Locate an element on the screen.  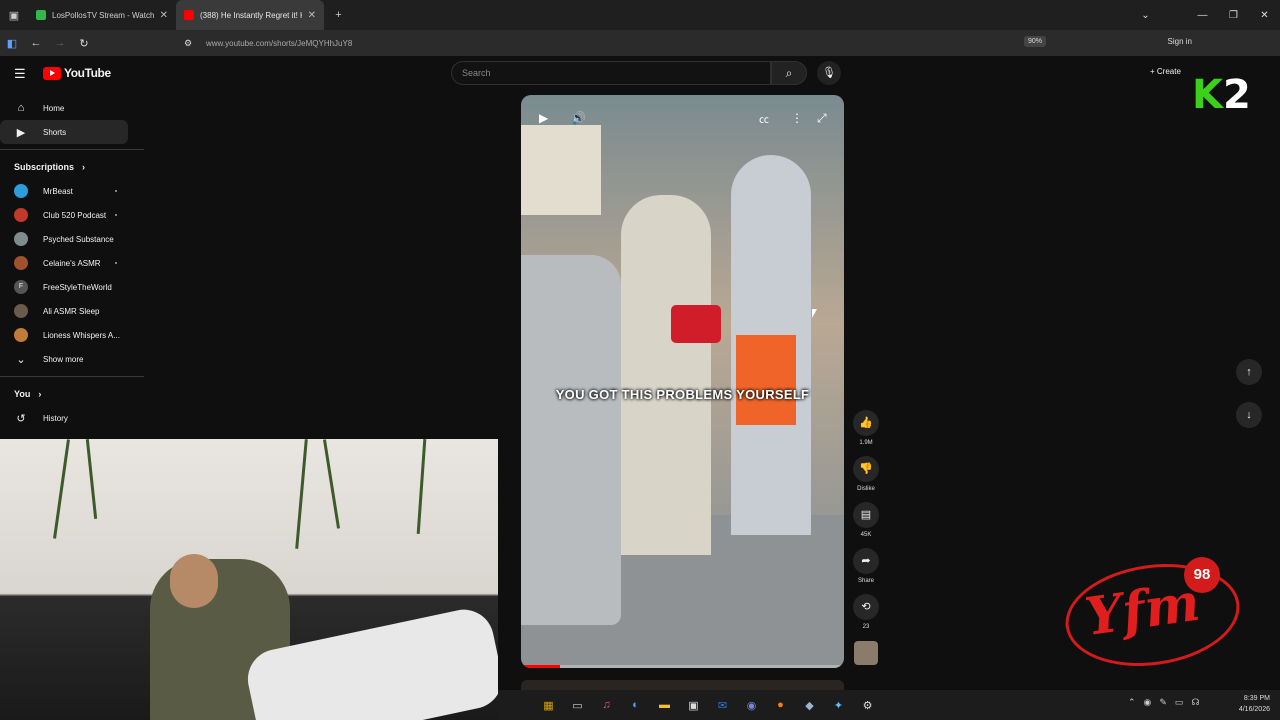
discord-icon: ◉ is located at coordinates (751, 705).